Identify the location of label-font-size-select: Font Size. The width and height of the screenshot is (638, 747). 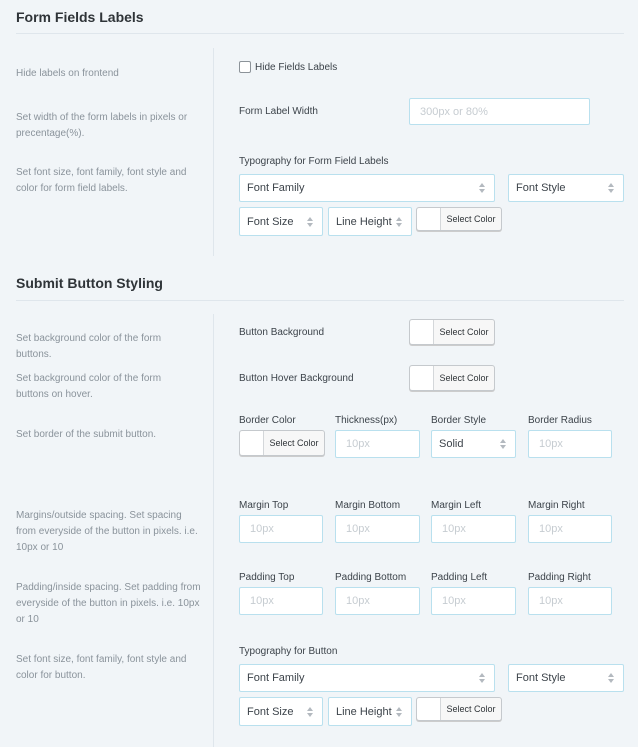
(281, 221).